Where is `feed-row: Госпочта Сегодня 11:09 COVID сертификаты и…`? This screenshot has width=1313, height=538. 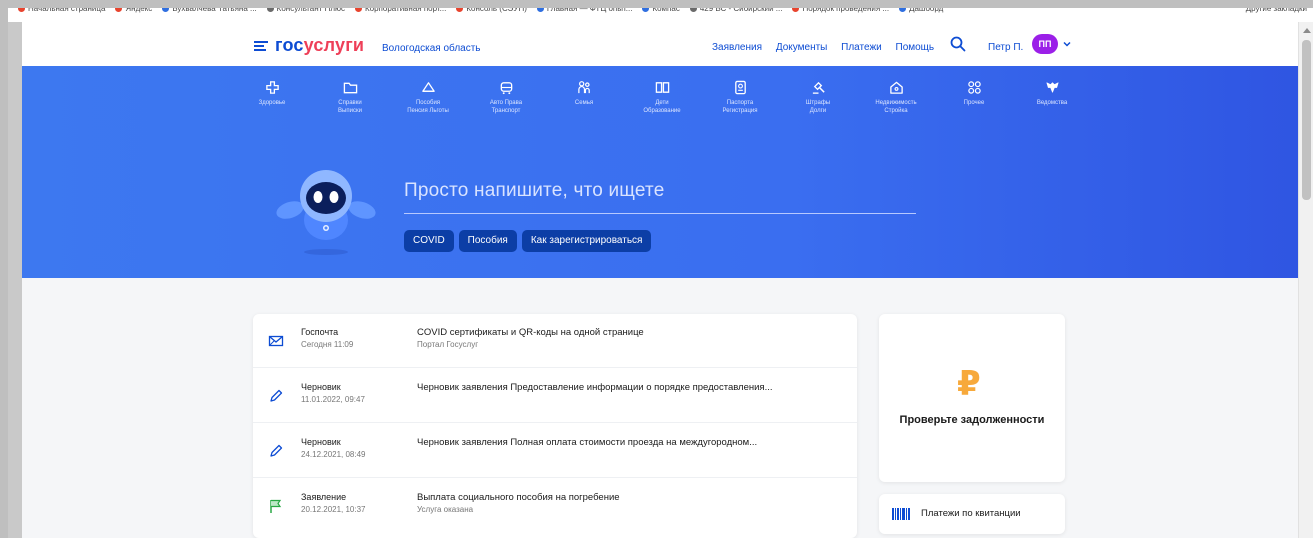 feed-row: Госпочта Сегодня 11:09 COVID сертификаты и… is located at coordinates (555, 341).